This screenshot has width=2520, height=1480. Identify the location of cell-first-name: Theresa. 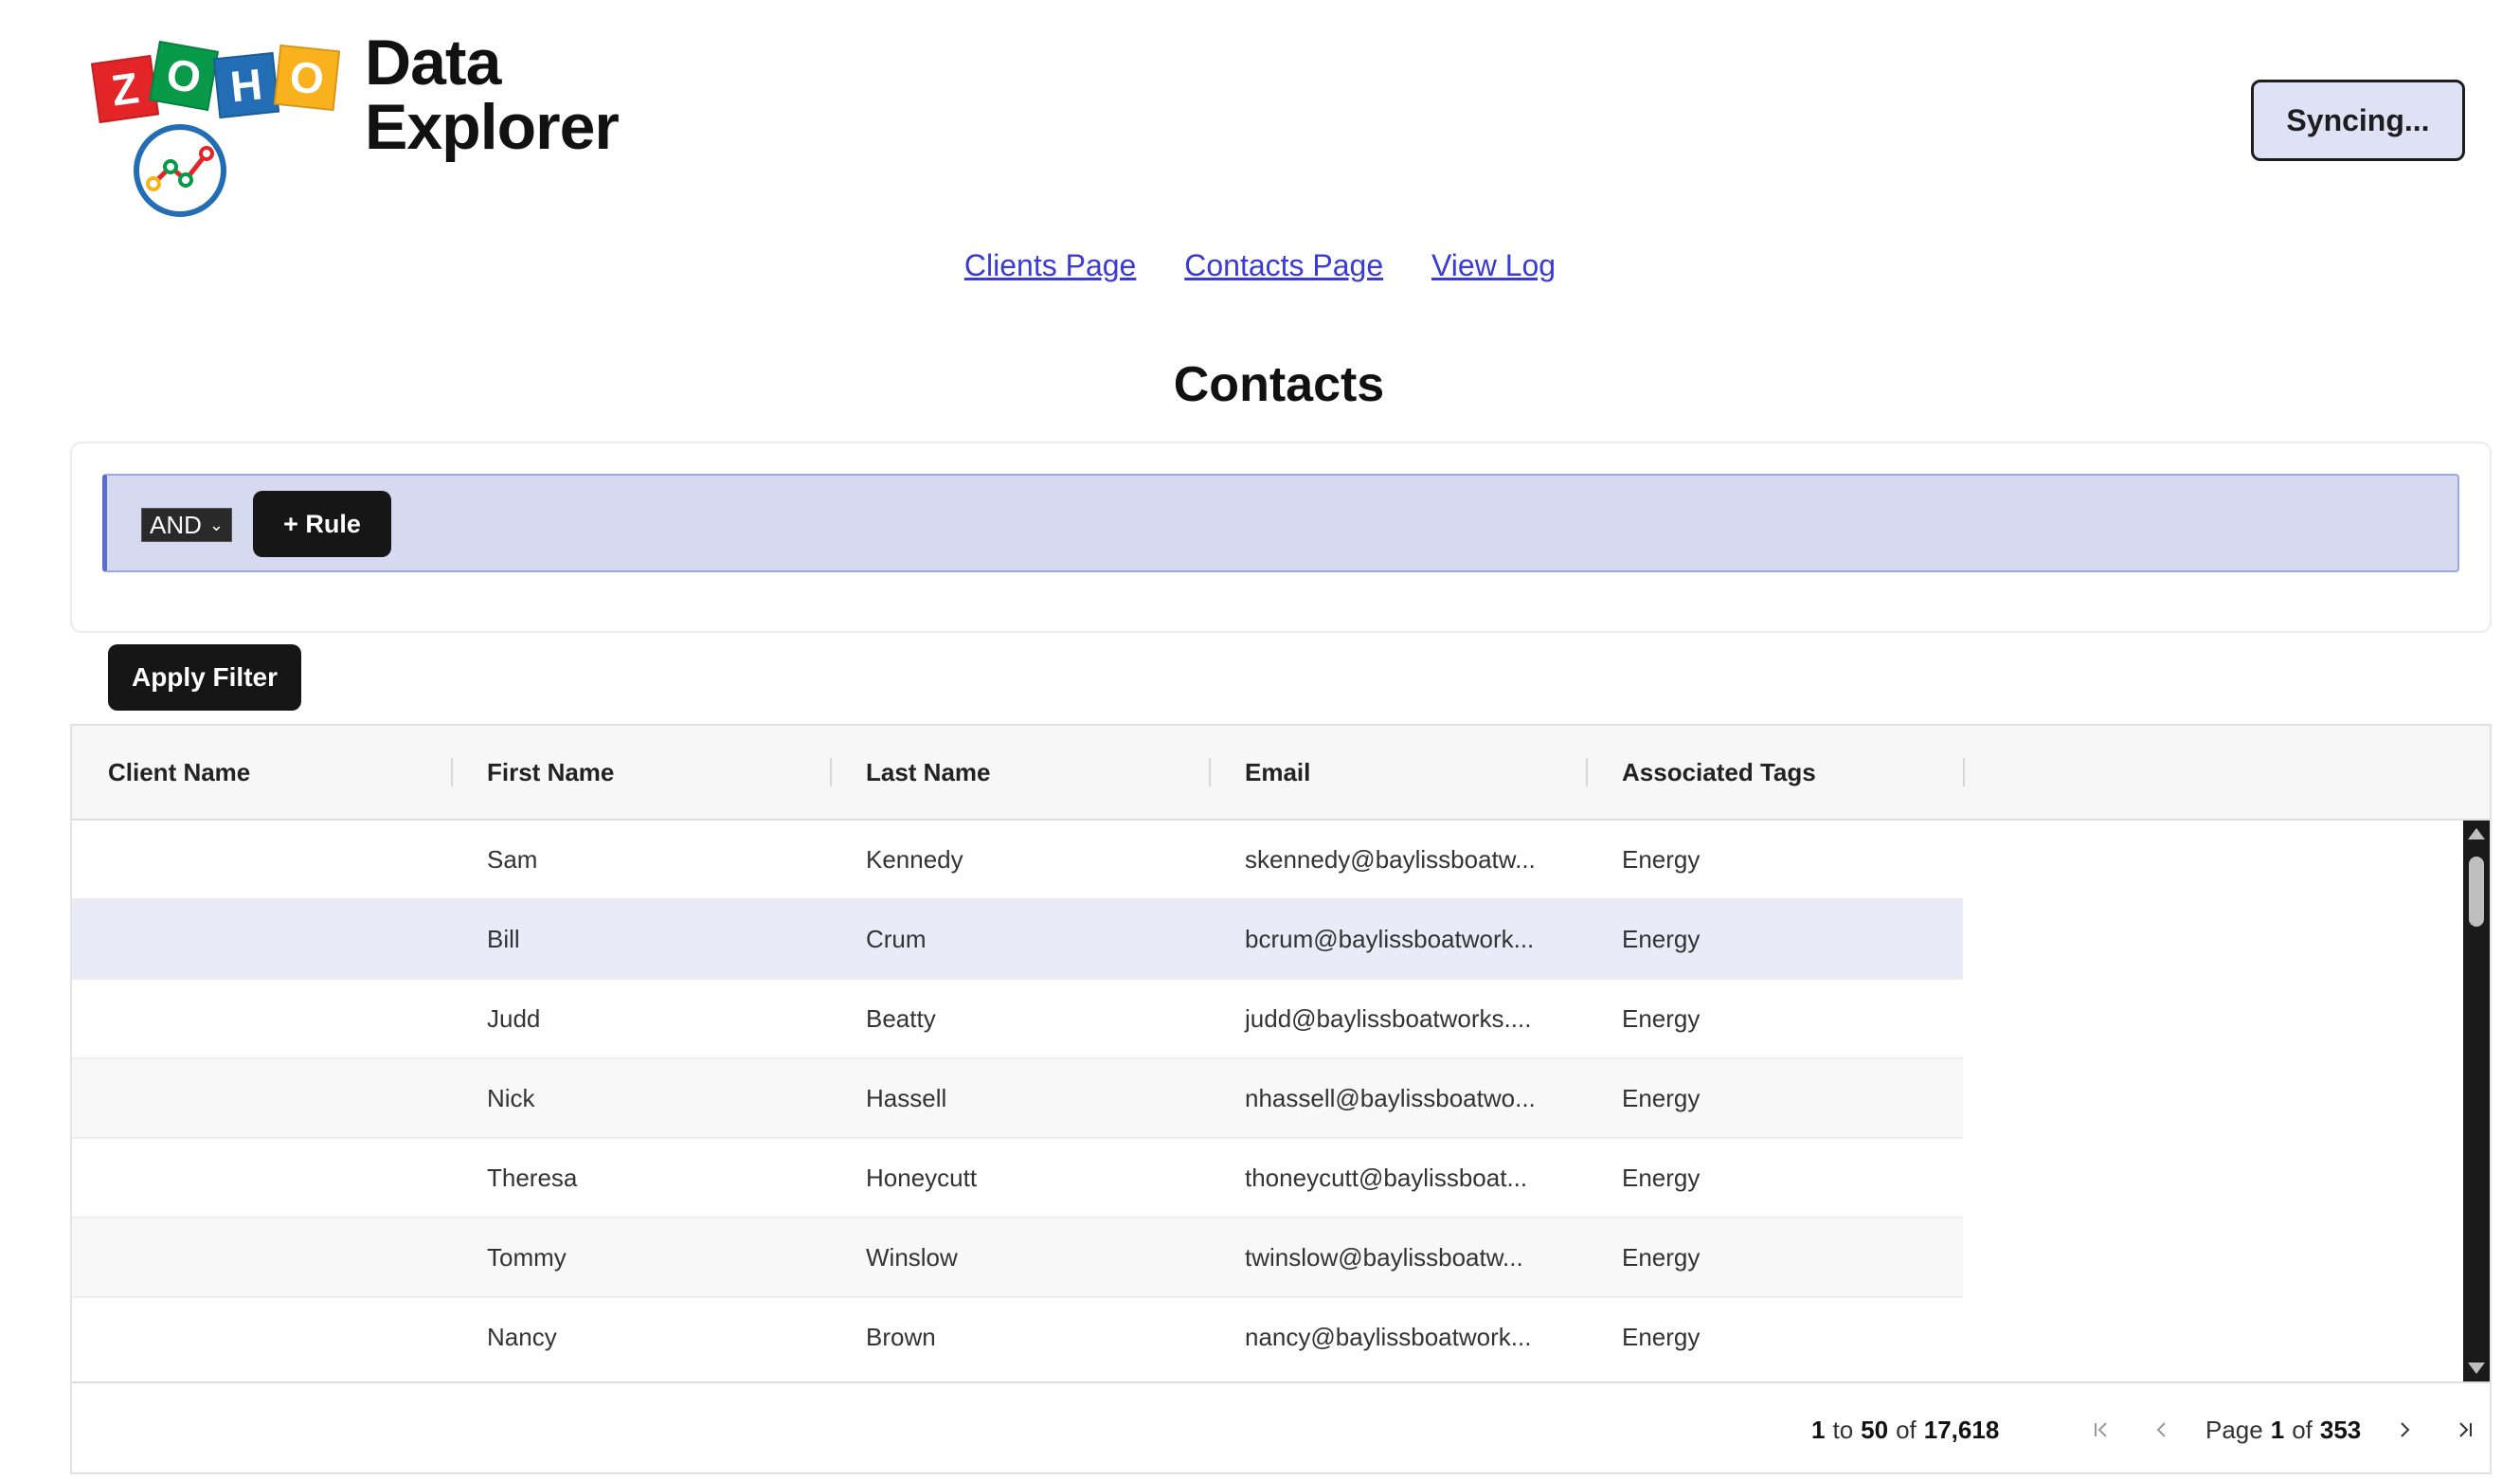
(532, 1177).